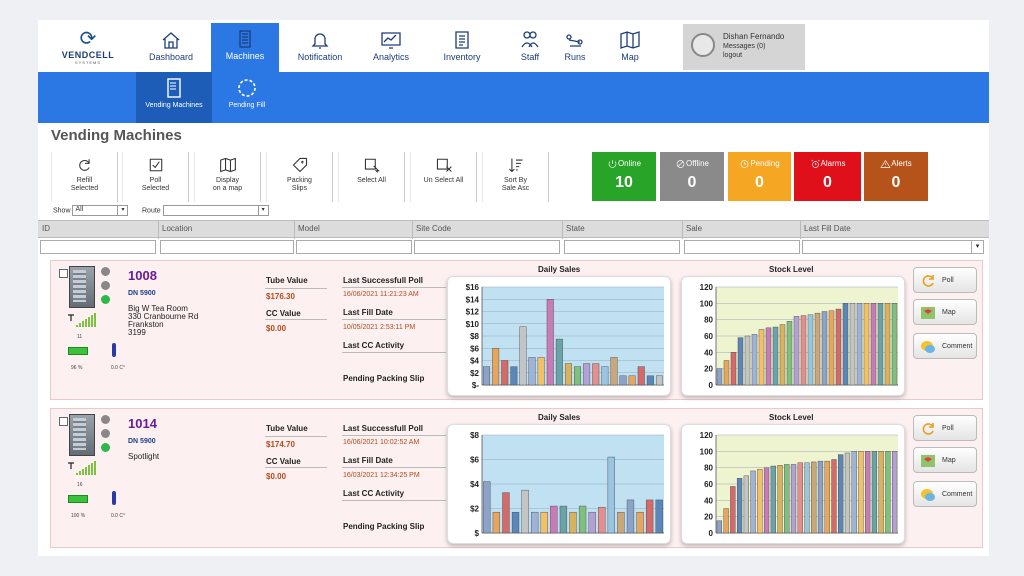 The image size is (1024, 576). What do you see at coordinates (227, 177) in the screenshot?
I see `toolbar-map-button: Display on a map` at bounding box center [227, 177].